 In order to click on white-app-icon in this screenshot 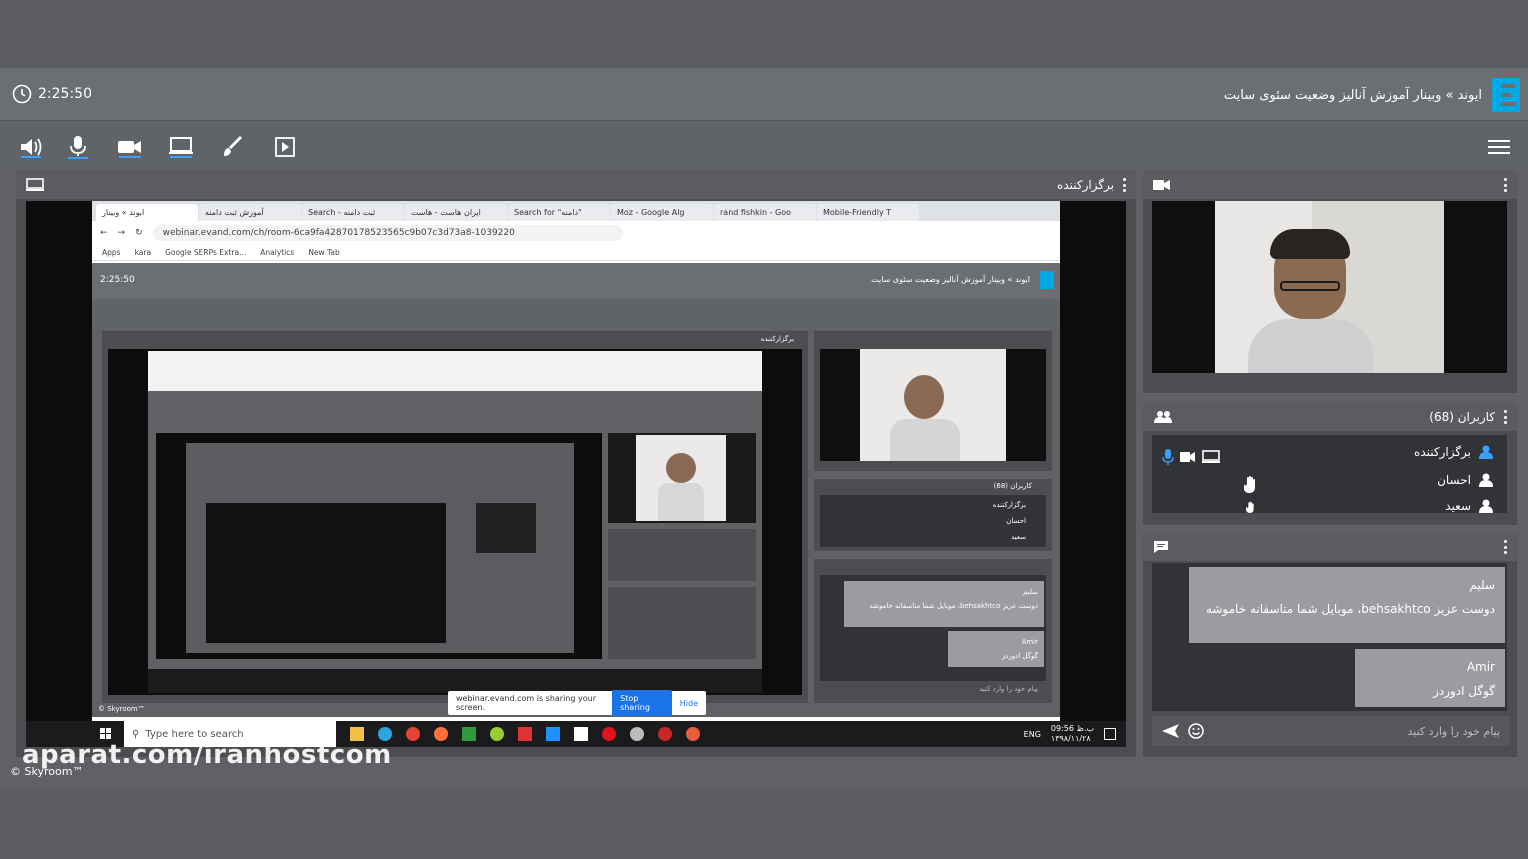, I will do `click(581, 734)`.